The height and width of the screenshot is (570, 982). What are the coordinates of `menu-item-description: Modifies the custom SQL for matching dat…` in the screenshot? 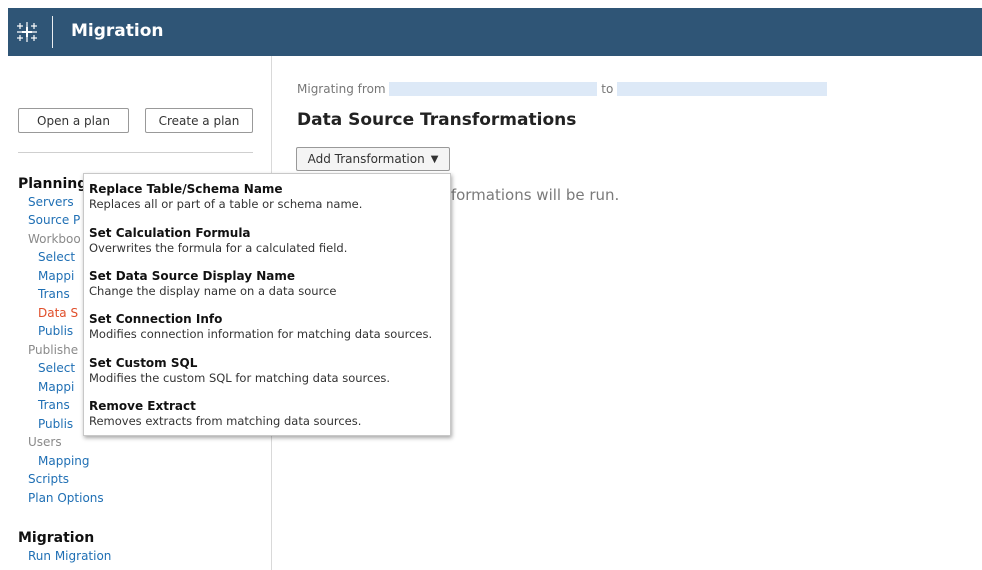 It's located at (240, 378).